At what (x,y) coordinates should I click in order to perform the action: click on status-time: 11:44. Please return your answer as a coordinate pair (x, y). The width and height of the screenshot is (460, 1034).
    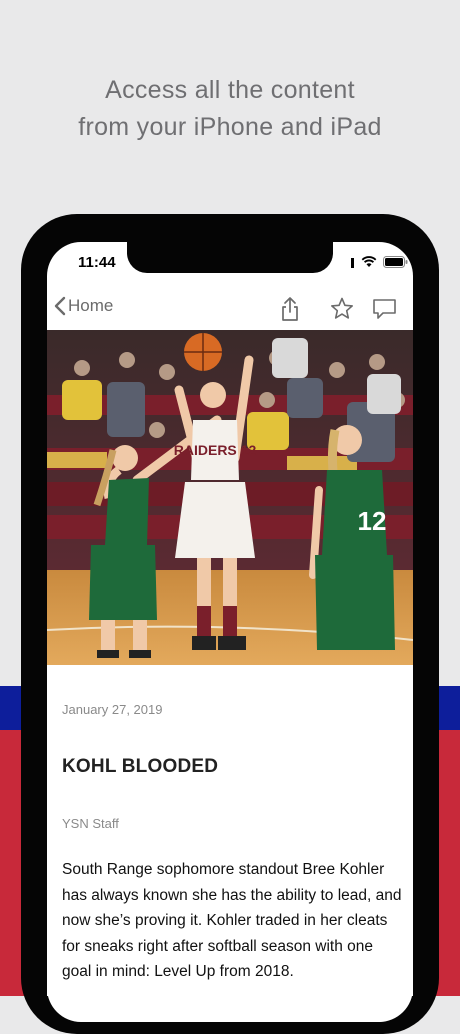
    Looking at the image, I should click on (97, 262).